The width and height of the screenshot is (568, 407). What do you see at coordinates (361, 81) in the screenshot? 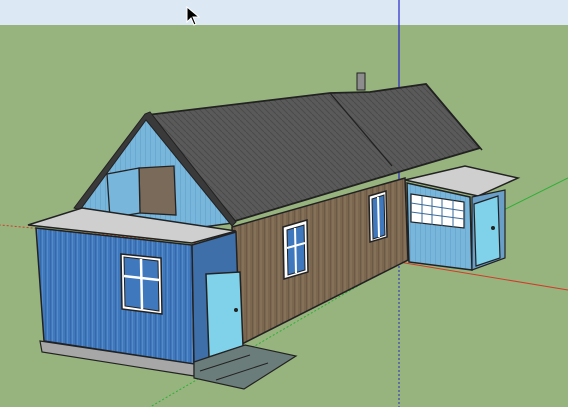
I see `chimney` at bounding box center [361, 81].